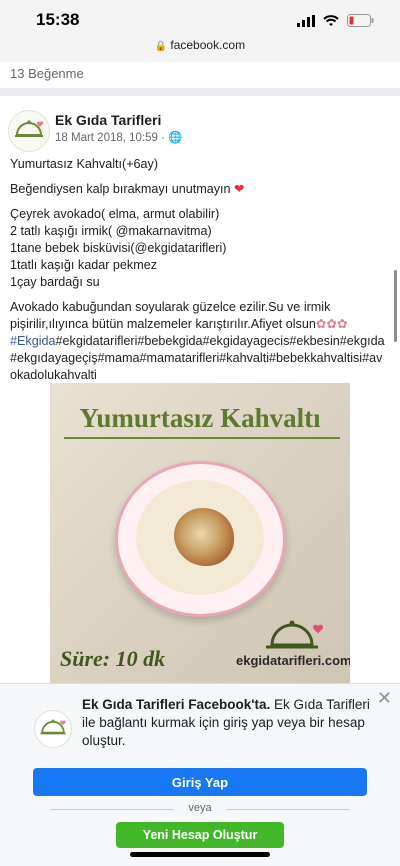  I want to click on divider-line-right, so click(288, 809).